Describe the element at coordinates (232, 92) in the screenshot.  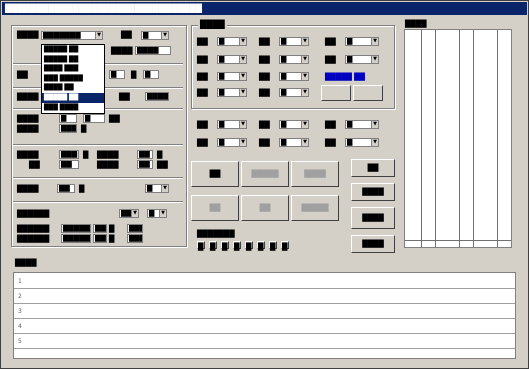
I see `param-c1-3-select: █ ▼` at that location.